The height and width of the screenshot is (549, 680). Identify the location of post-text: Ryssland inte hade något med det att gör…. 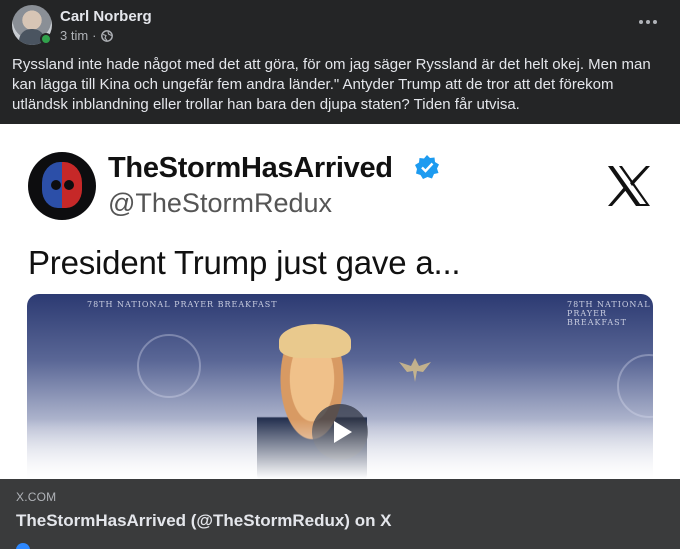
(331, 84).